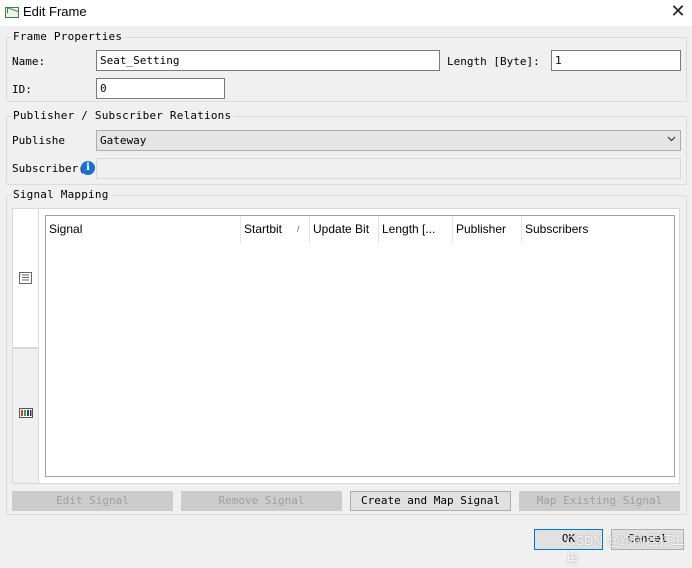 This screenshot has width=692, height=568. I want to click on publisher-label: Publishe, so click(38, 140).